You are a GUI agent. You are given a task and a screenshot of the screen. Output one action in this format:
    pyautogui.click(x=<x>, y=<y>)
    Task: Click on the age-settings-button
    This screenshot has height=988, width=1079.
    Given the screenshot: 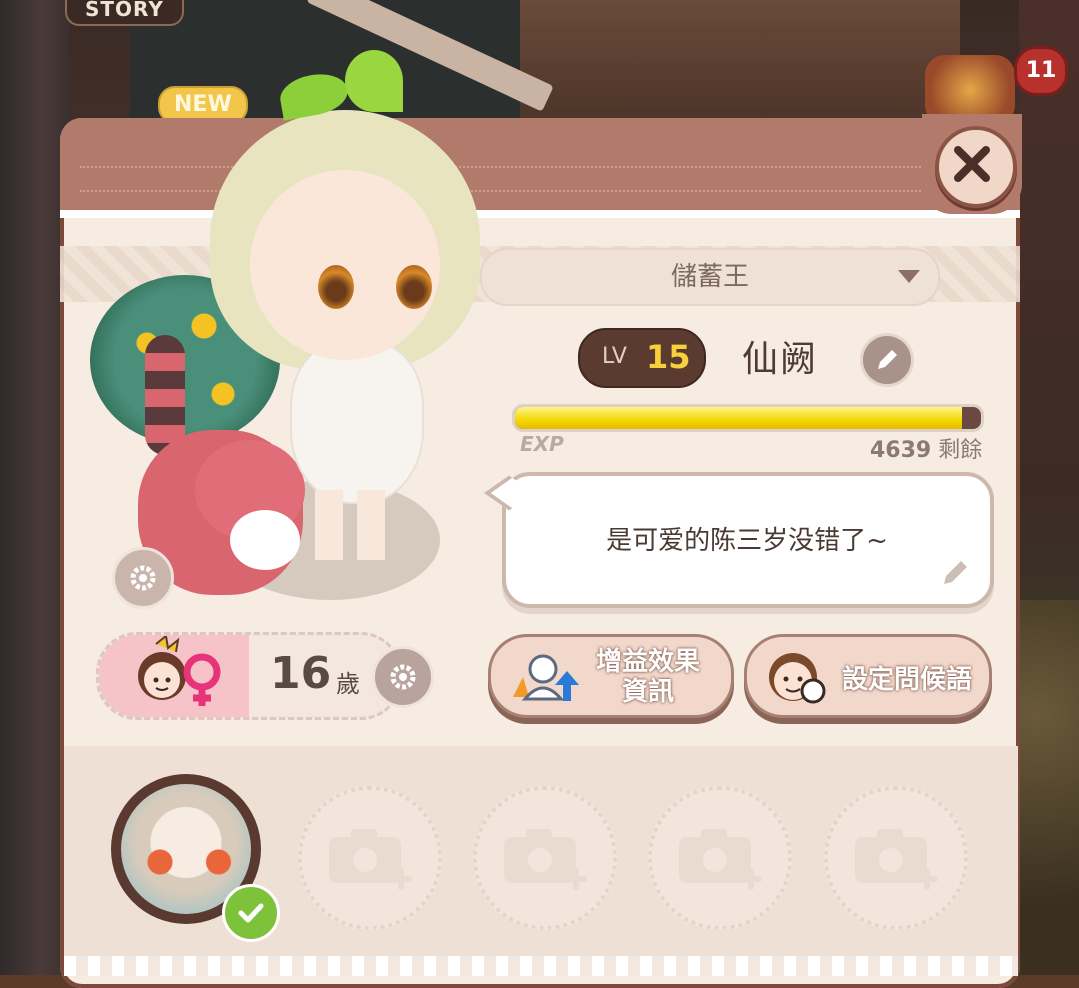 What is the action you would take?
    pyautogui.click(x=403, y=677)
    